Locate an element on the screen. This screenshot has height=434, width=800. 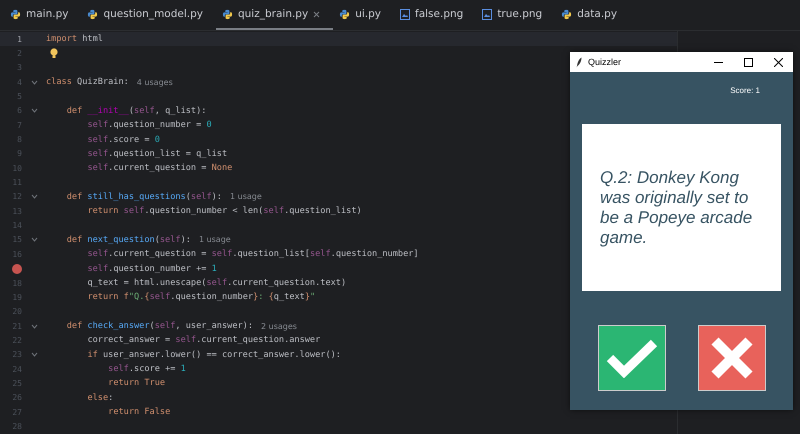
code-line: self.question_number = 0 is located at coordinates (149, 125).